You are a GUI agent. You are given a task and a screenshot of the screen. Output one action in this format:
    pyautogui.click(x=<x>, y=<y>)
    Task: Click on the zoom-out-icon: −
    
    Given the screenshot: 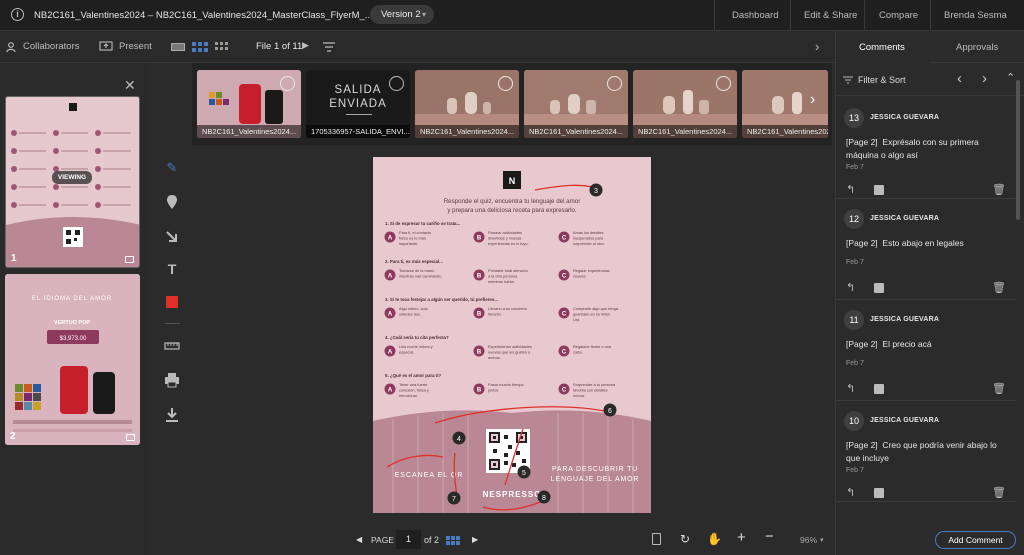 What is the action you would take?
    pyautogui.click(x=769, y=536)
    